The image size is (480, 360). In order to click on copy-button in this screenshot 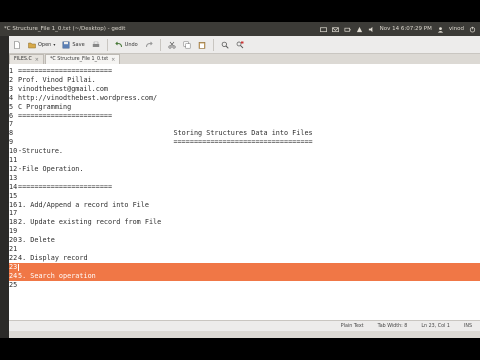, I will do `click(187, 45)`.